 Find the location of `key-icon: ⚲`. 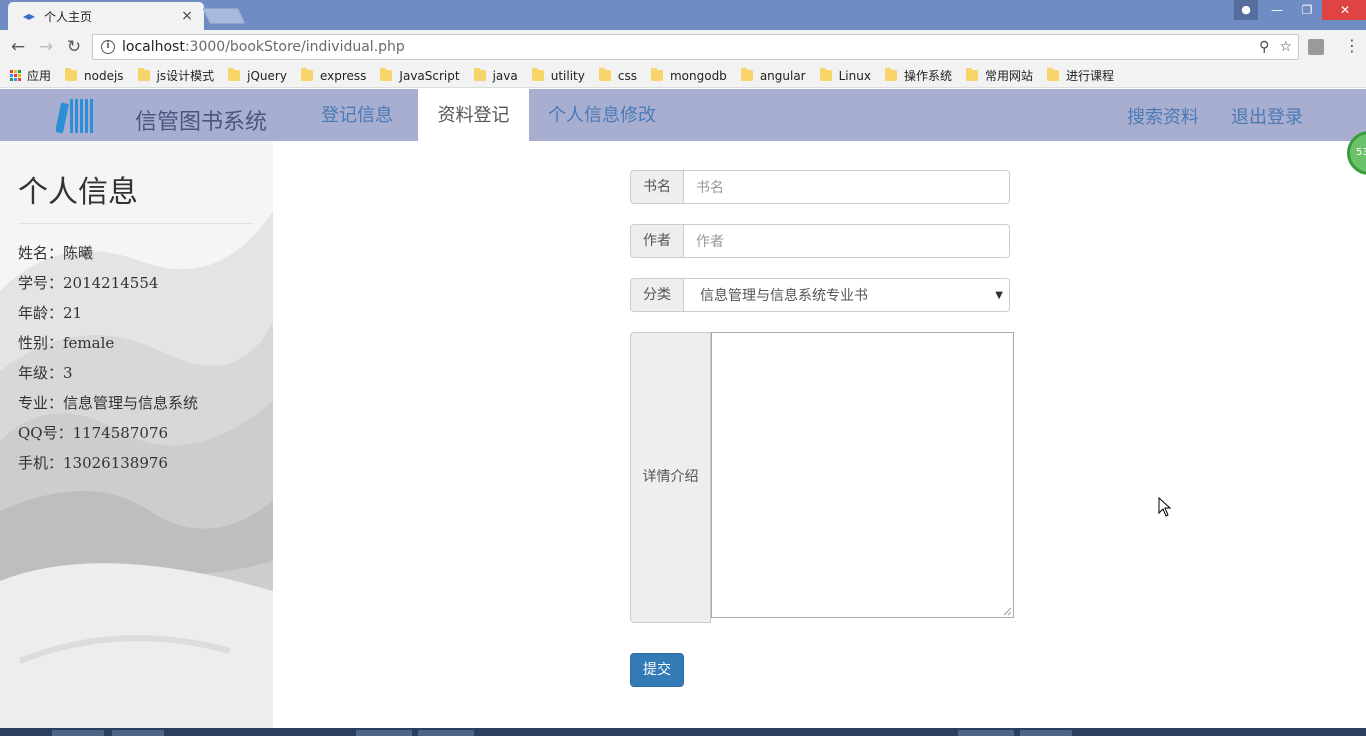

key-icon: ⚲ is located at coordinates (1264, 47).